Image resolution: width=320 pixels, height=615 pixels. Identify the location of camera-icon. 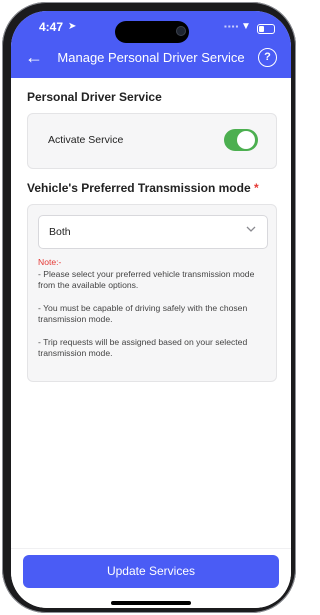
(181, 31).